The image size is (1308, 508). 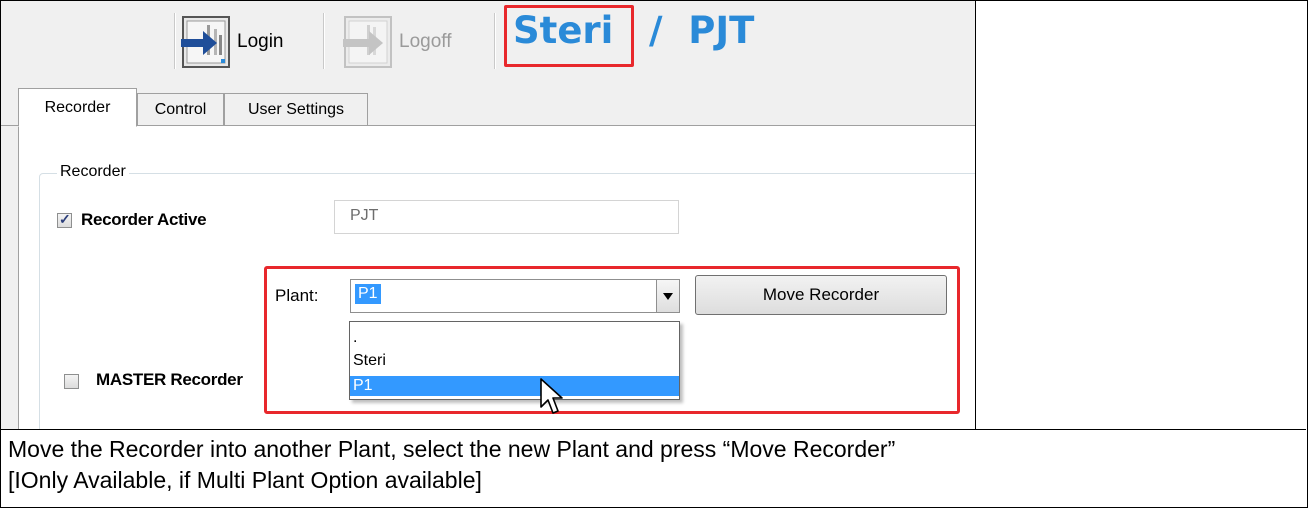 What do you see at coordinates (368, 42) in the screenshot?
I see `logoff-icon` at bounding box center [368, 42].